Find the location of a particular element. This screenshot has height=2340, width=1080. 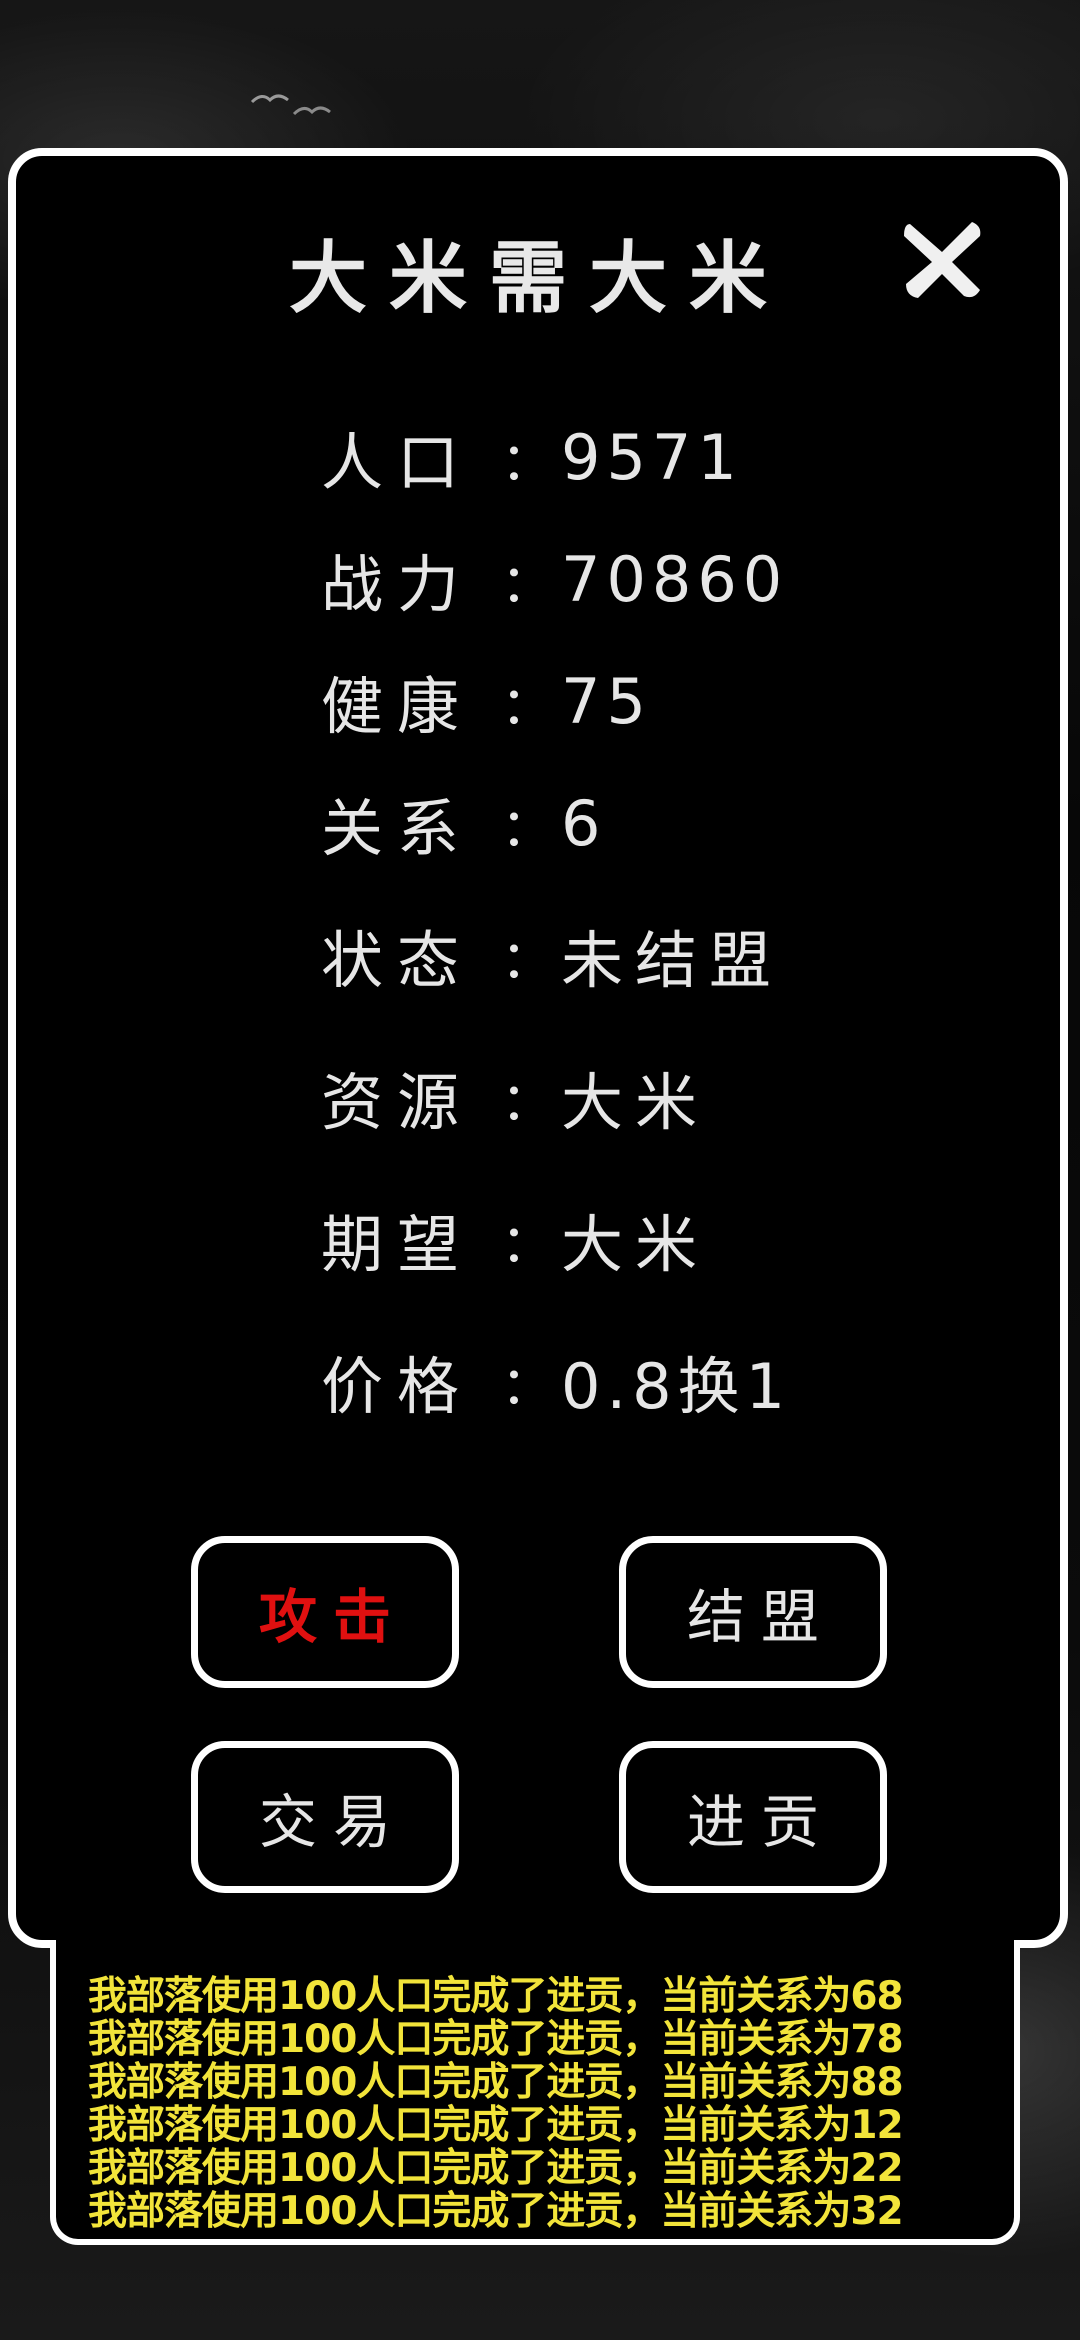

stat-value: 0.8换1 is located at coordinates (676, 1386).